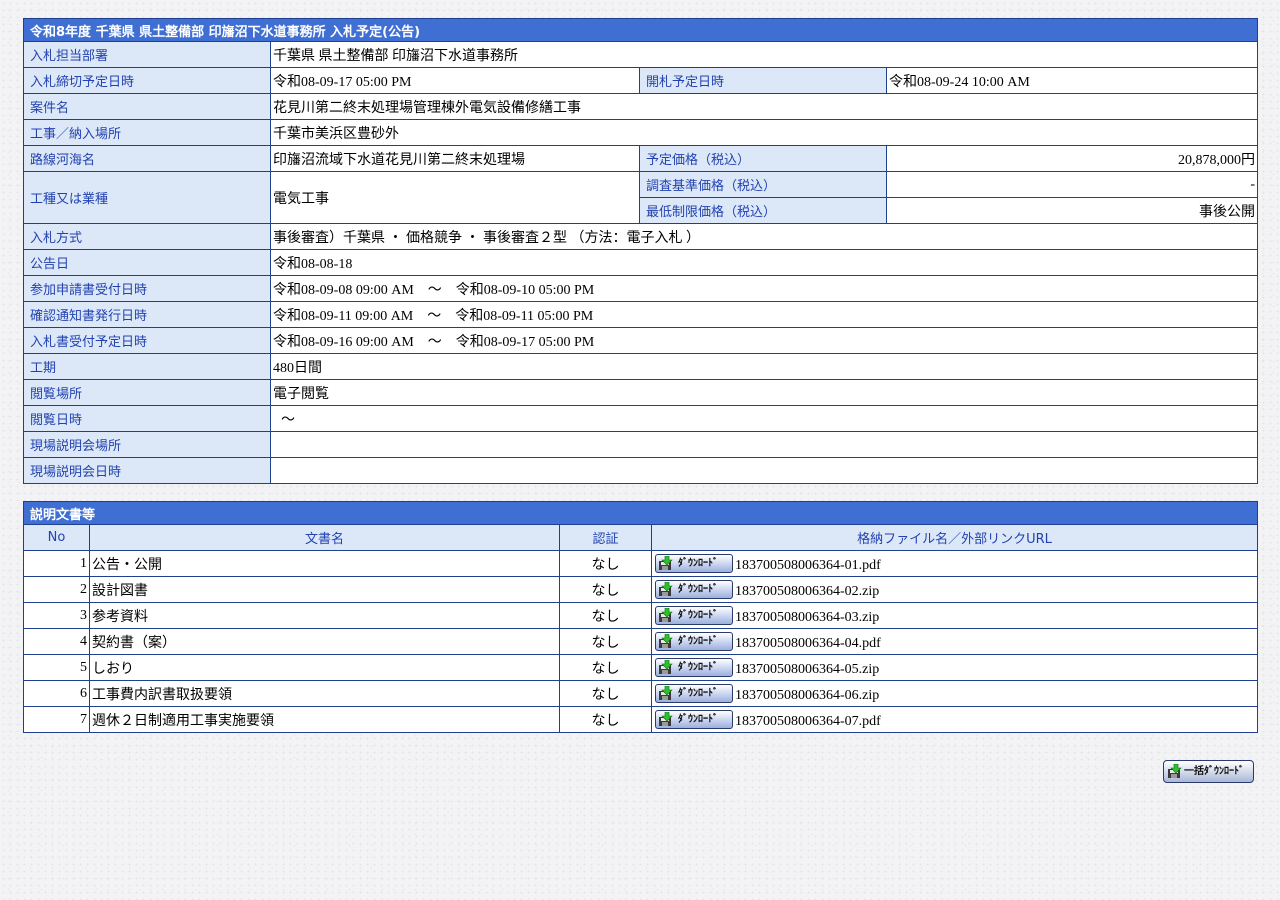 The width and height of the screenshot is (1280, 900). Describe the element at coordinates (147, 288) in the screenshot. I see `label-apply: 参加申請書受付日時` at that location.